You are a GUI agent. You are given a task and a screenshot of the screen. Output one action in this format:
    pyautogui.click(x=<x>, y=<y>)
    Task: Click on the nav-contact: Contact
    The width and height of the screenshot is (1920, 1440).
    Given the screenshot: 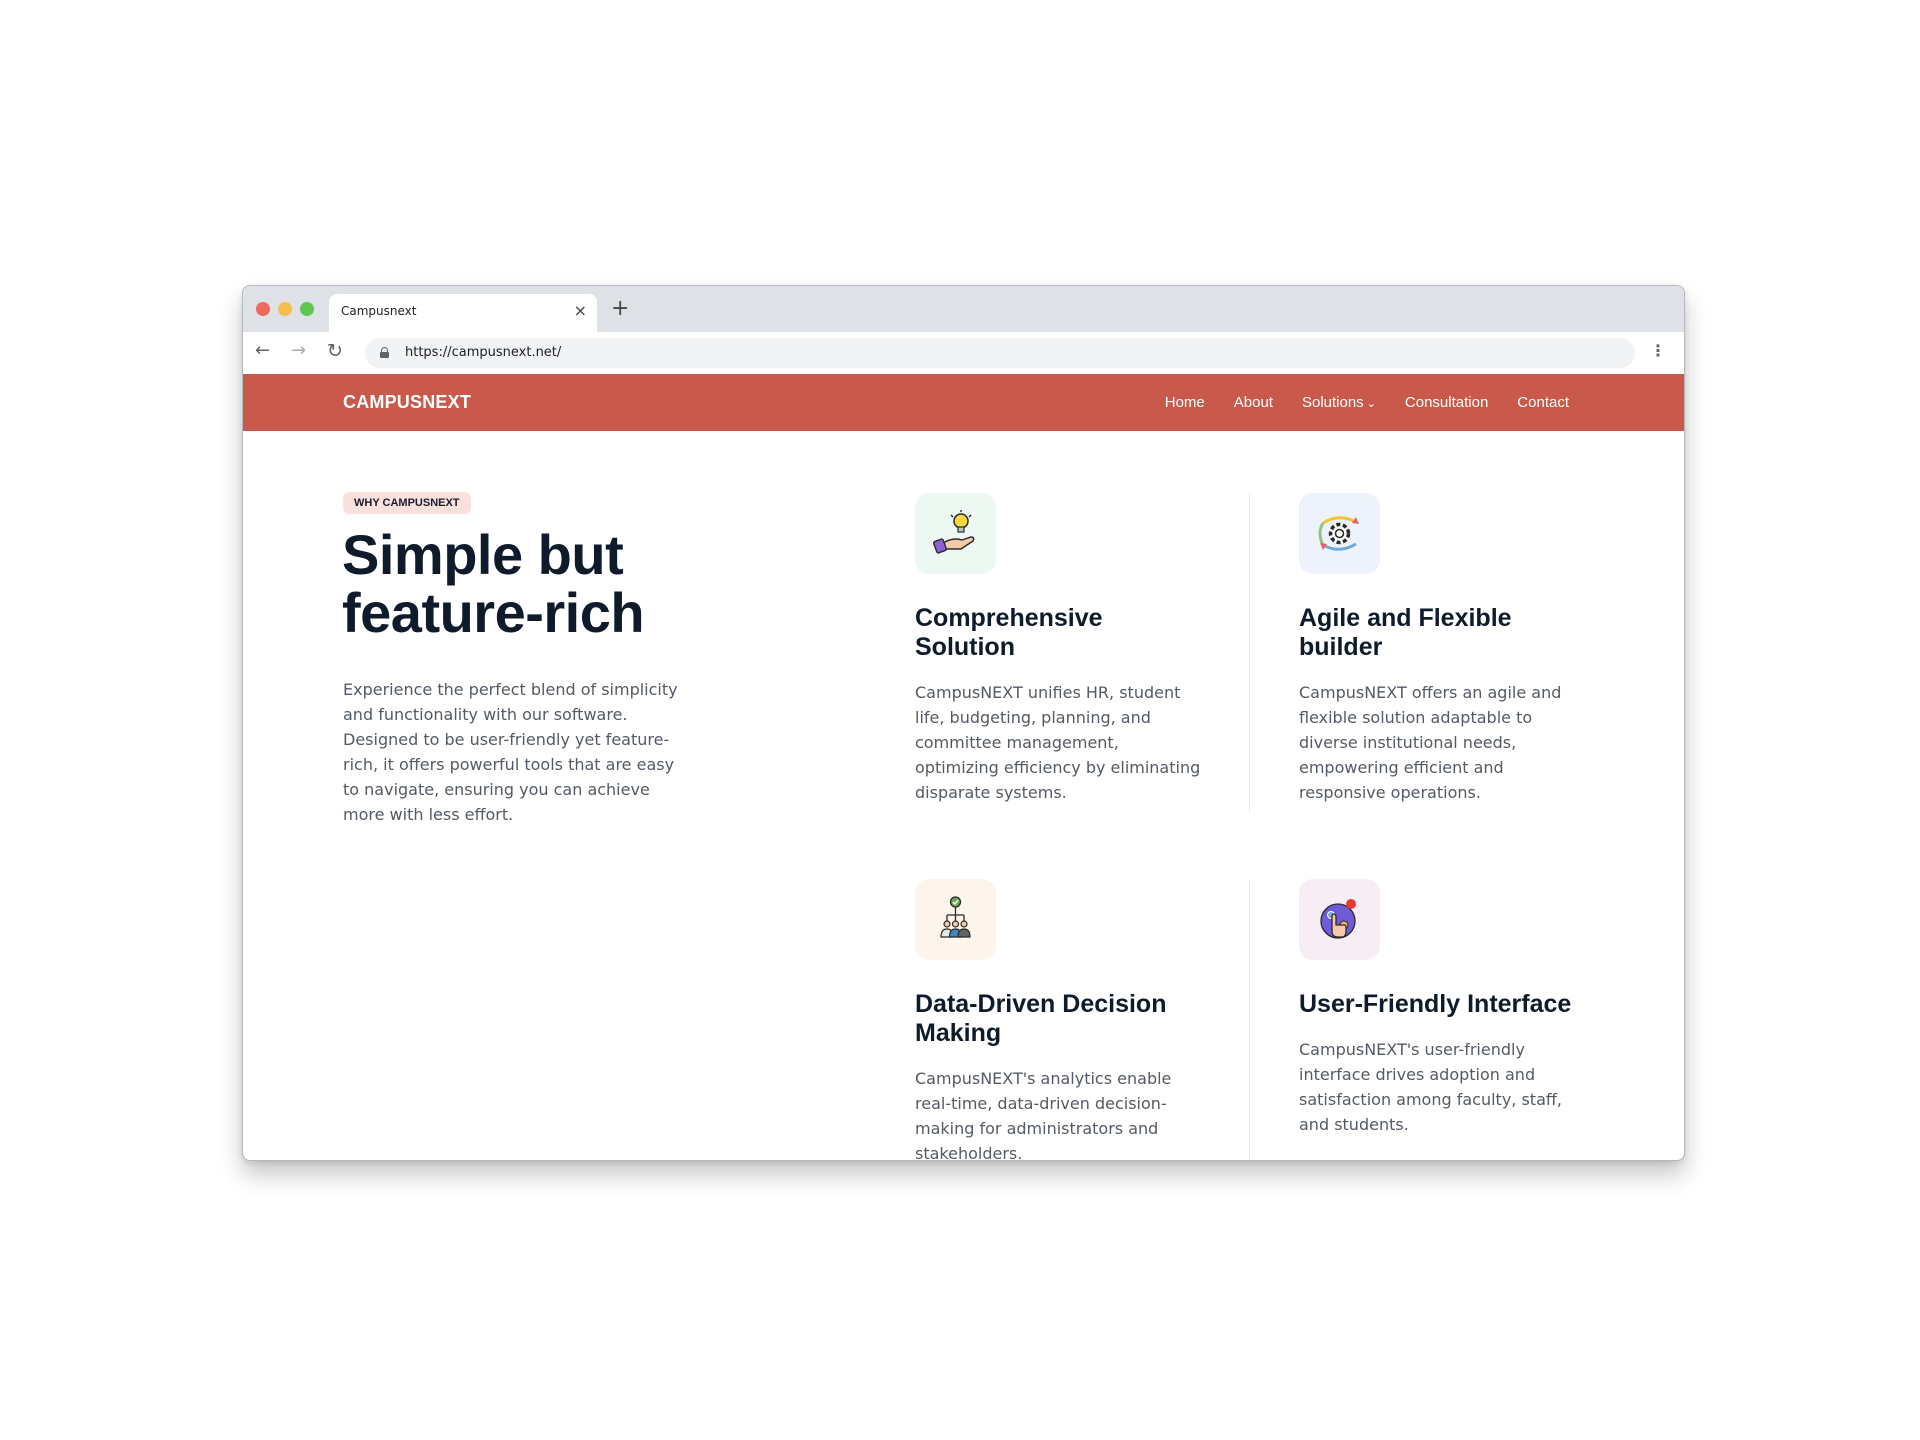 What is the action you would take?
    pyautogui.click(x=1543, y=402)
    